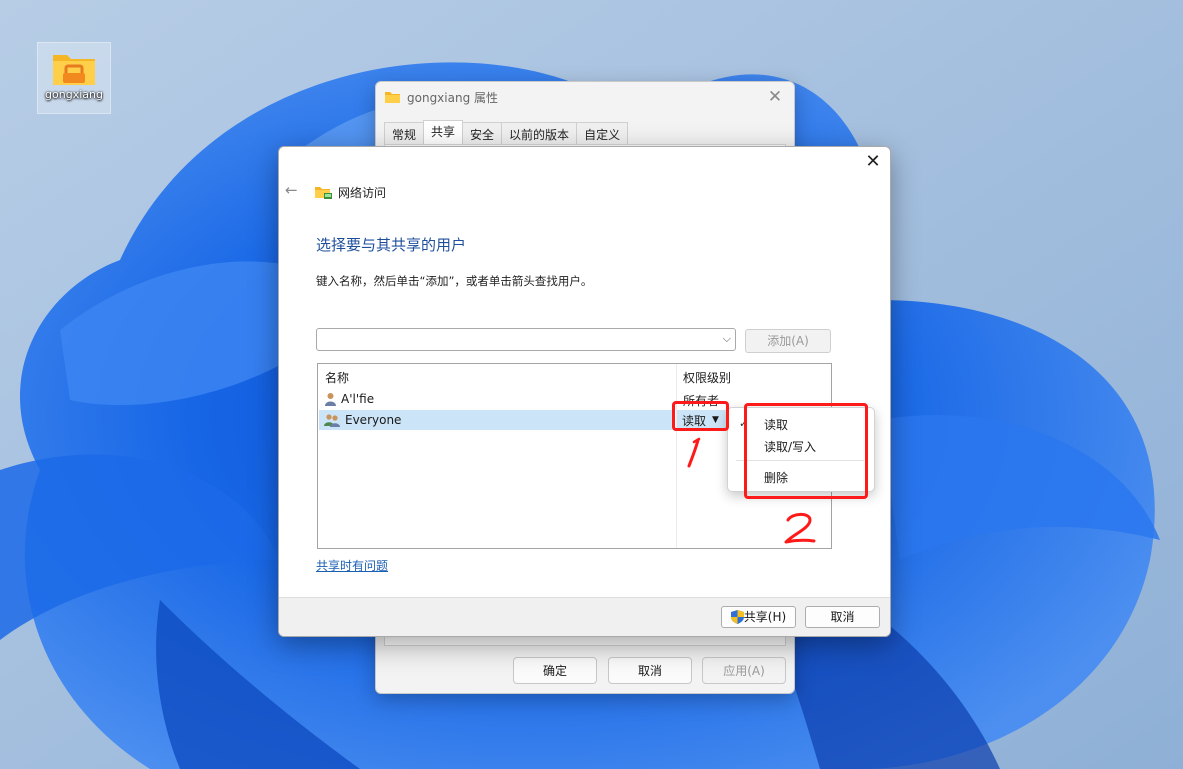  Describe the element at coordinates (842, 617) in the screenshot. I see `dialog-cancel-button: 取消` at that location.